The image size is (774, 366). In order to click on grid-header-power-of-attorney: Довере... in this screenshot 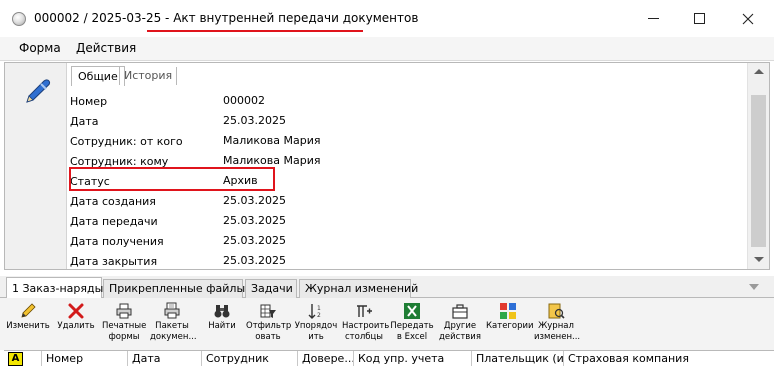, I will do `click(326, 358)`.